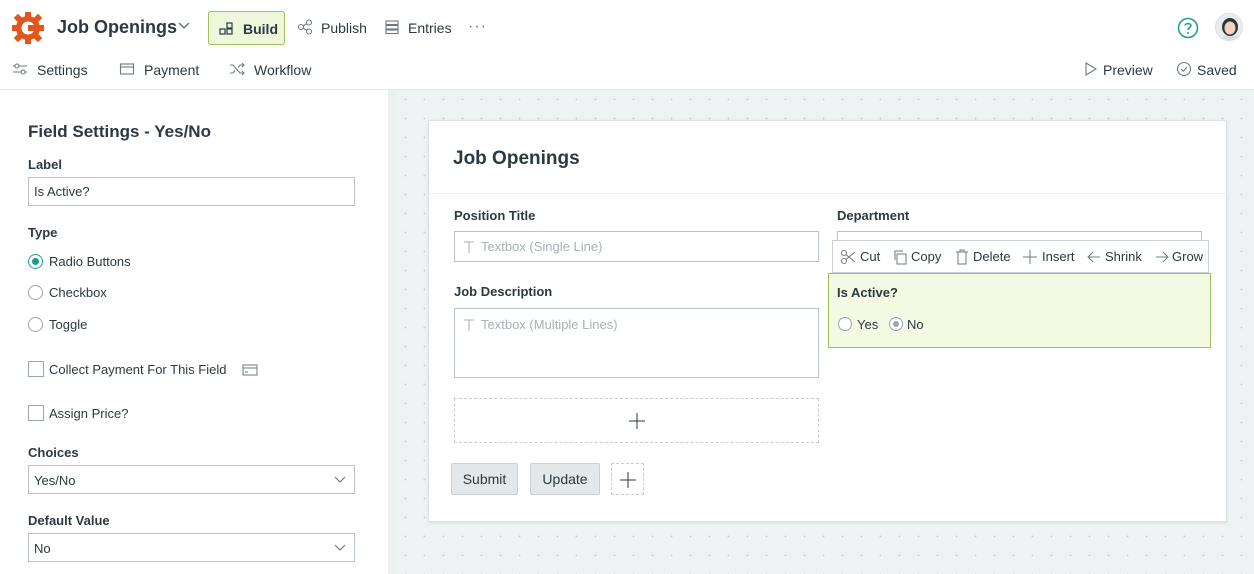 The image size is (1254, 574). What do you see at coordinates (305, 27) in the screenshot?
I see `share-icon` at bounding box center [305, 27].